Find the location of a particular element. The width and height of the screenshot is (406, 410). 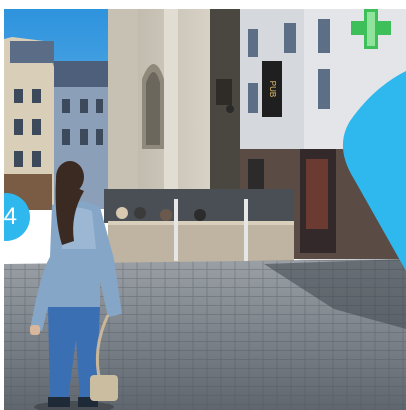

pub-sign-text: PUB is located at coordinates (272, 89).